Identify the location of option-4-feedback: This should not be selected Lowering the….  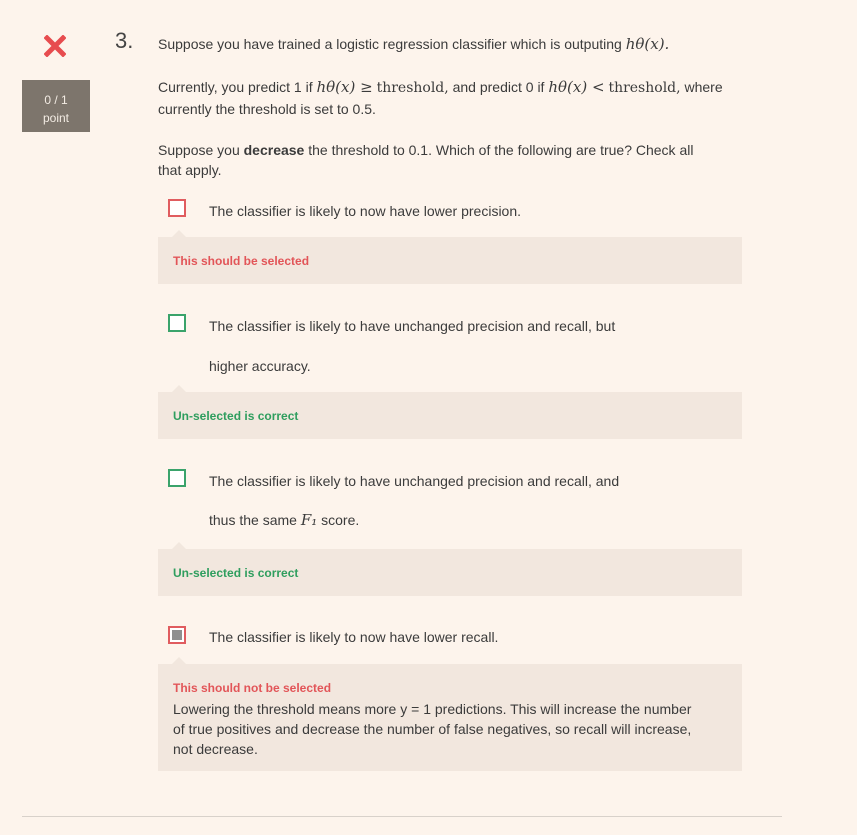
(450, 714).